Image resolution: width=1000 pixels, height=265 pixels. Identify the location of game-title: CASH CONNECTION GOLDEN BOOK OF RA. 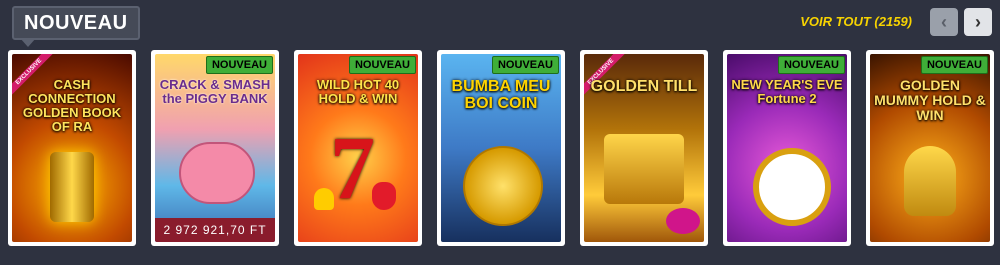
(72, 105).